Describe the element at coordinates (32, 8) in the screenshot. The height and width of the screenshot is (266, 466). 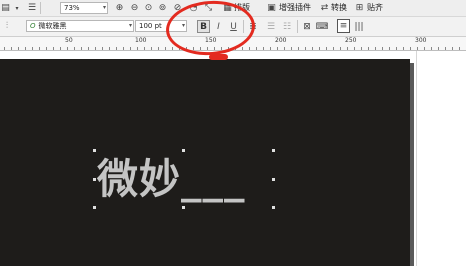
I see `options-icon: ☰` at that location.